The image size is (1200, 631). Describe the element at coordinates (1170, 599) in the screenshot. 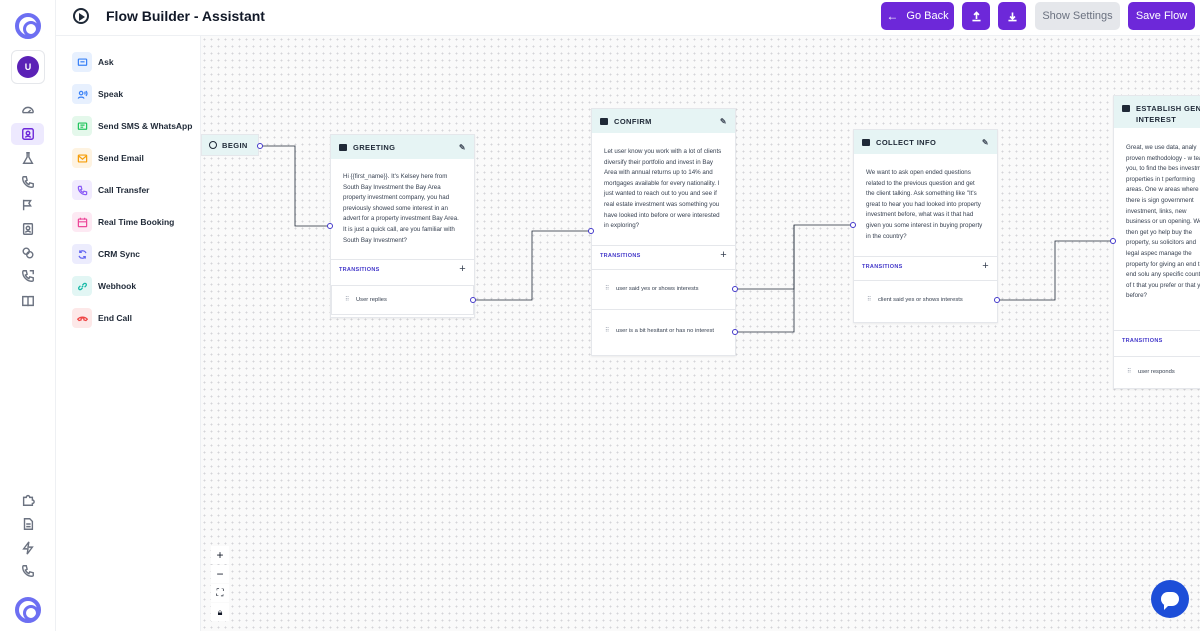

I see `support-chat-button` at that location.